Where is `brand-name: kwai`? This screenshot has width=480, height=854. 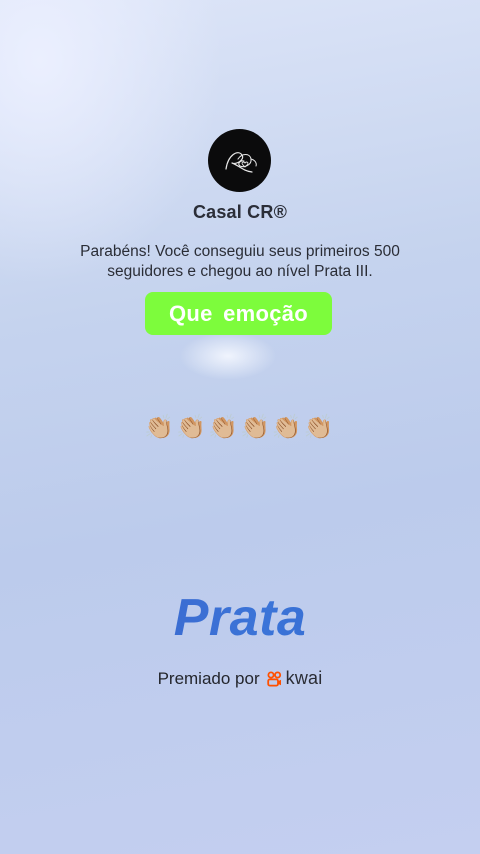
brand-name: kwai is located at coordinates (304, 678).